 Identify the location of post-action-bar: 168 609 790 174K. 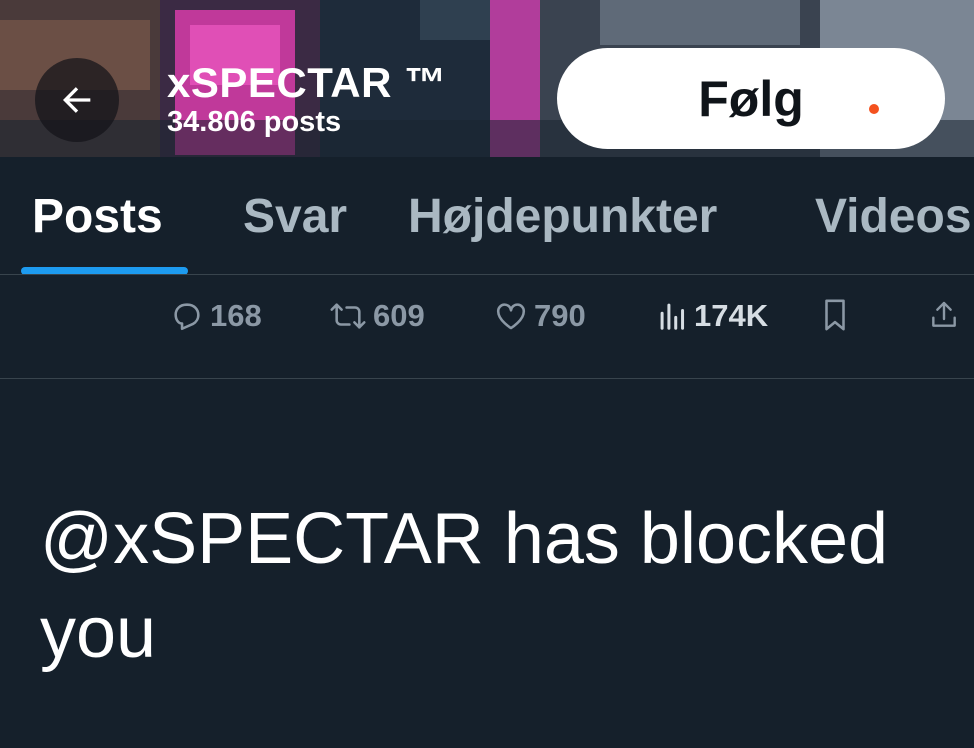
(487, 327).